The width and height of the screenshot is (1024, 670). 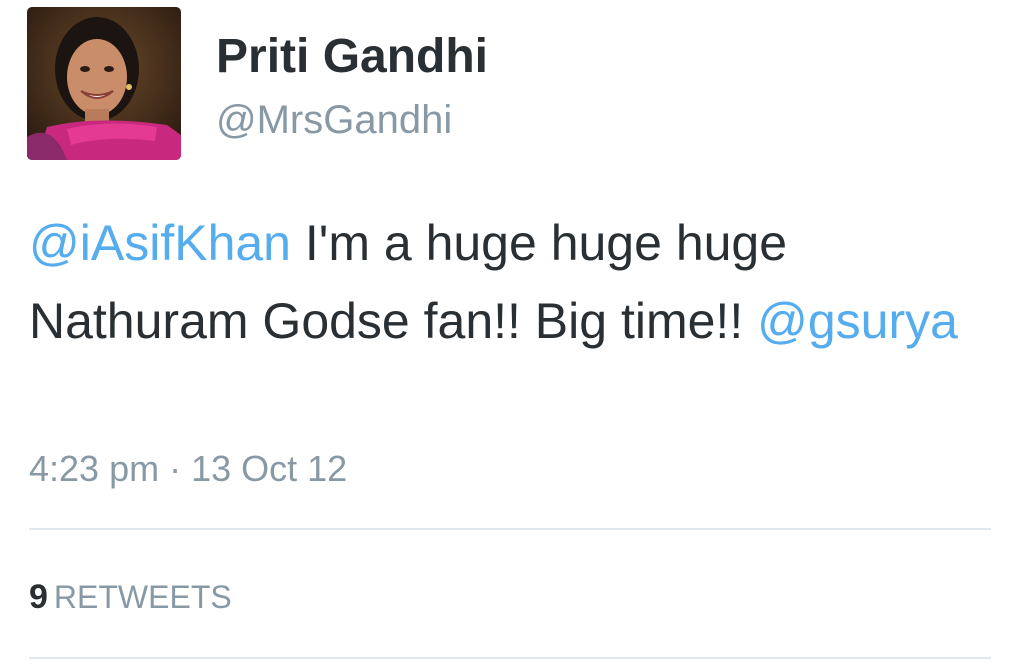 I want to click on profile-photo-icon, so click(x=104, y=83).